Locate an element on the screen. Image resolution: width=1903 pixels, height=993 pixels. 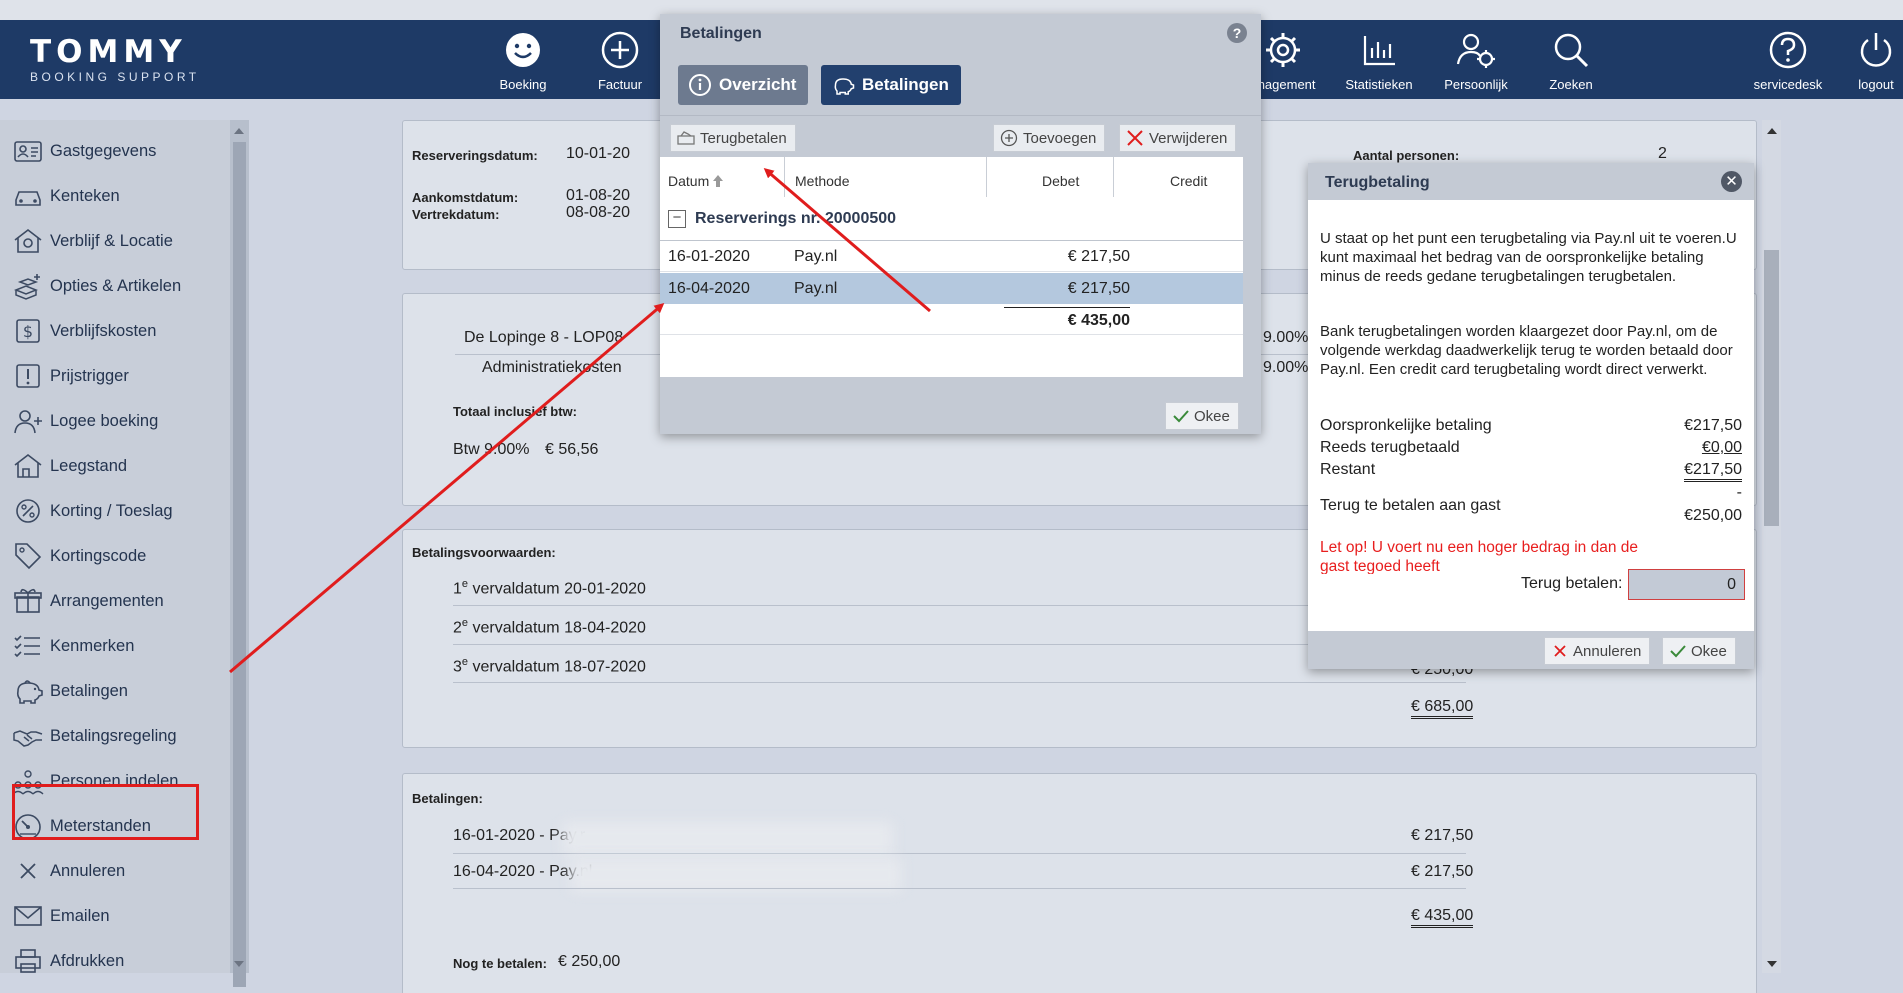
main-scrollbar is located at coordinates (1771, 546).